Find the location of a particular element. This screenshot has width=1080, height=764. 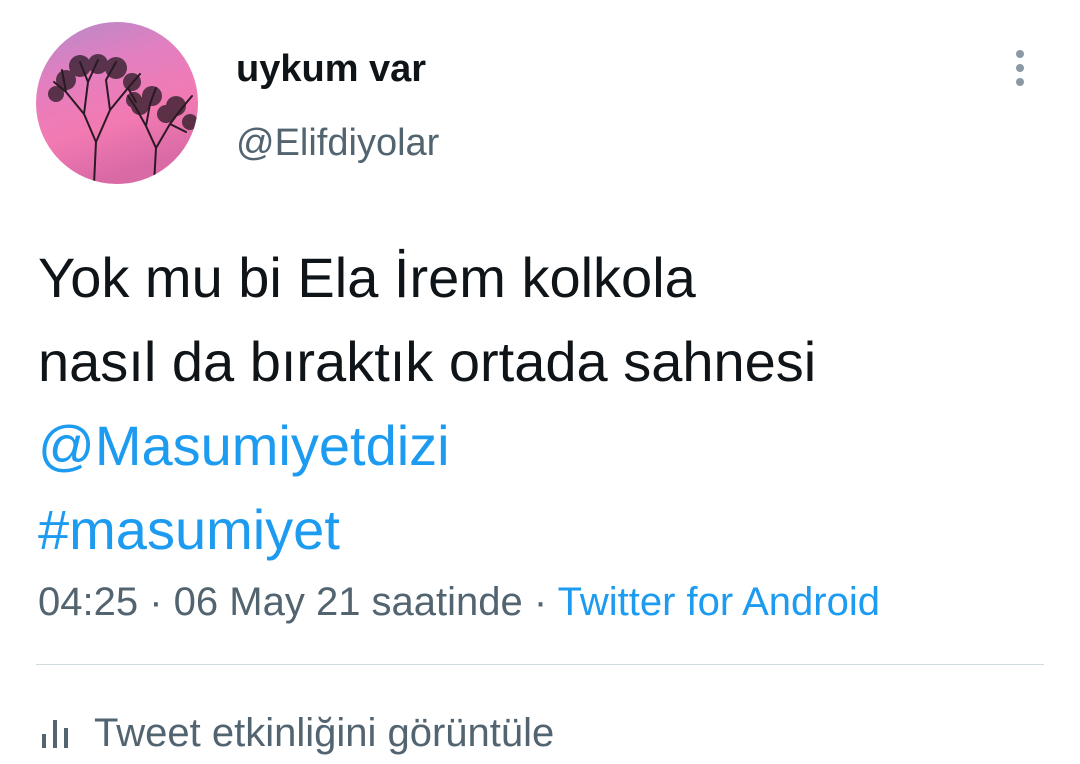

tweet-text-line-2: nasıl da bıraktık ortada sahnesi is located at coordinates (427, 361).